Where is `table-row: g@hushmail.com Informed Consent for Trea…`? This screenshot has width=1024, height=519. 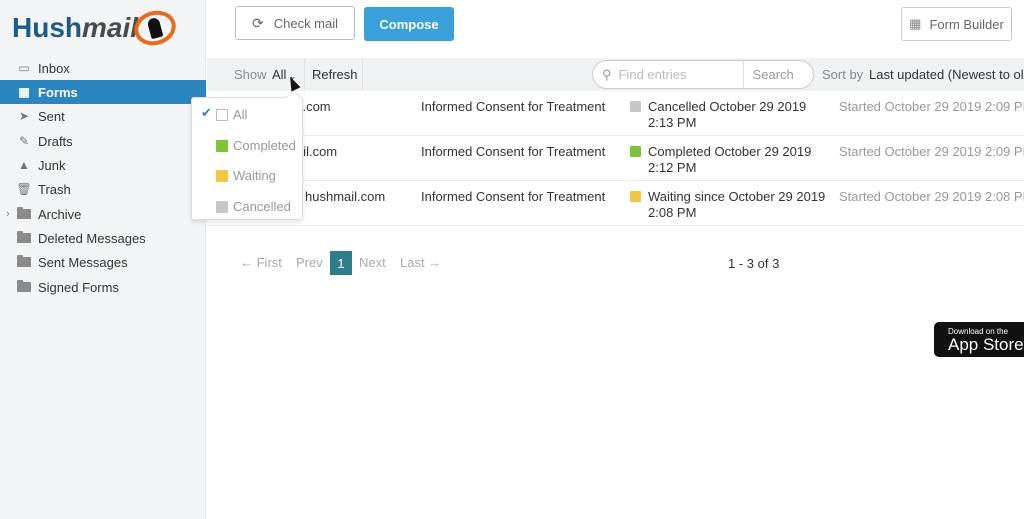 table-row: g@hushmail.com Informed Consent for Trea… is located at coordinates (615, 113).